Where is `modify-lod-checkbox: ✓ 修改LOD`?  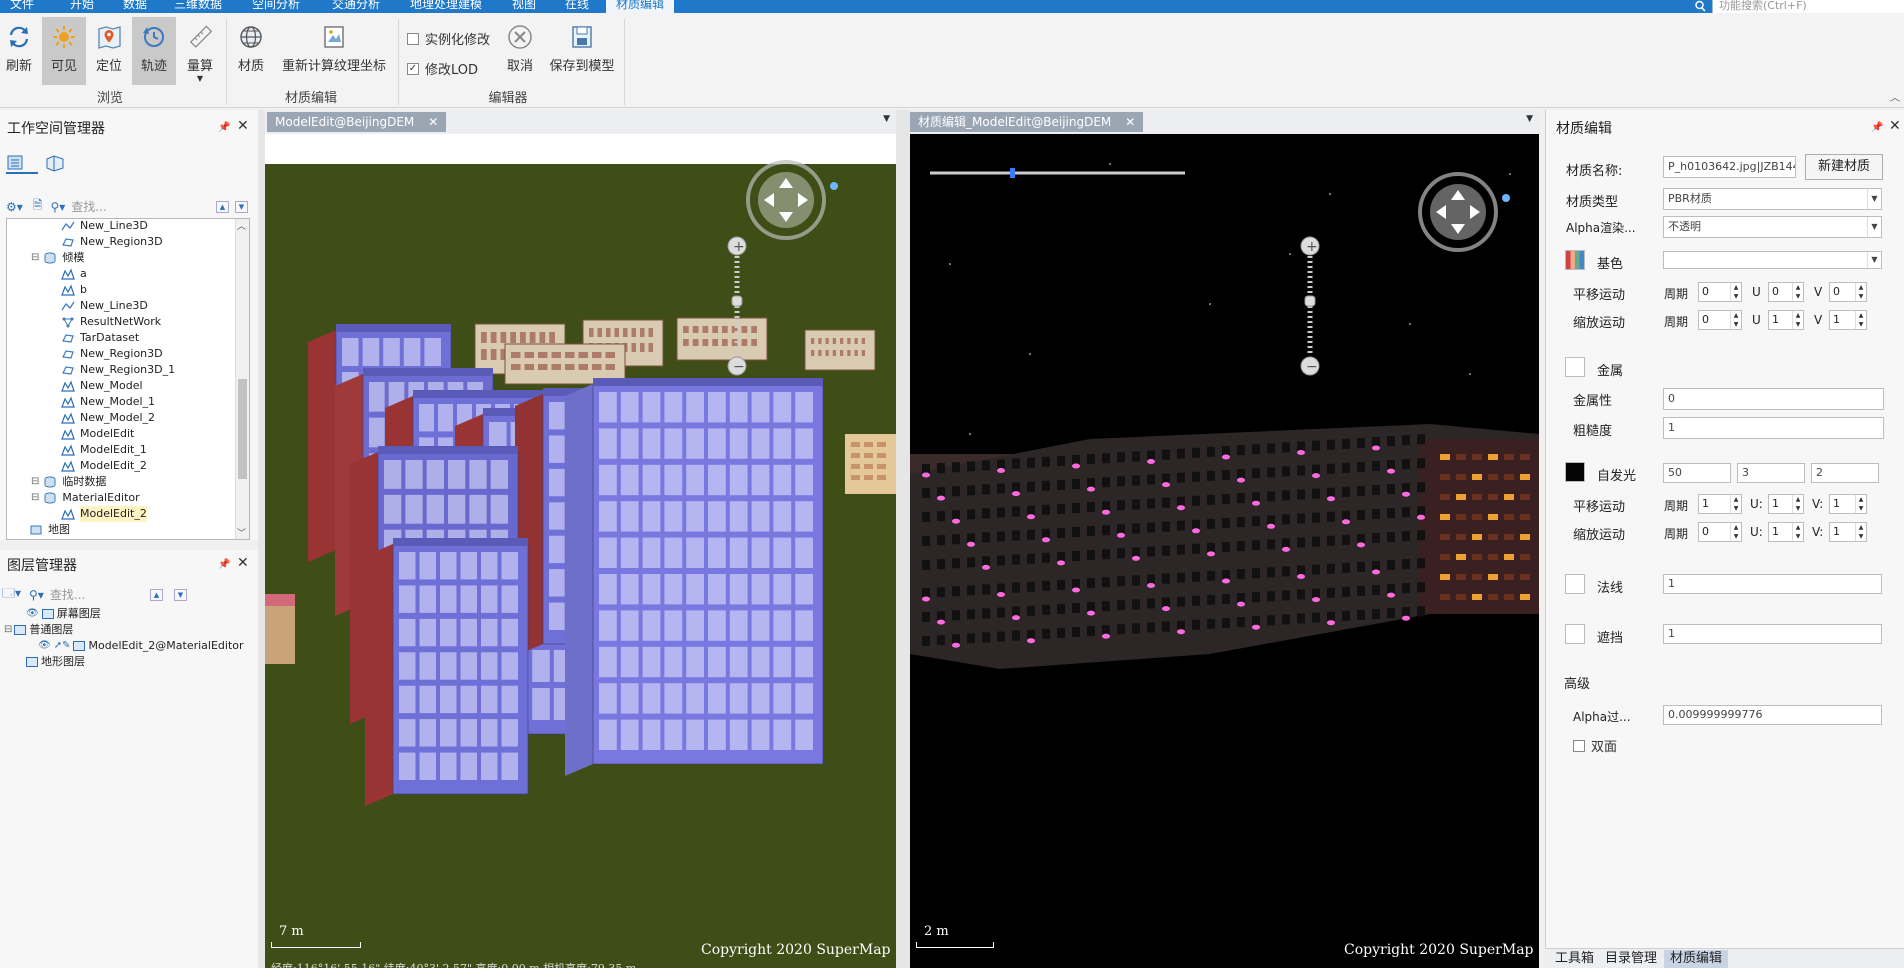
modify-lod-checkbox: ✓ 修改LOD is located at coordinates (442, 68).